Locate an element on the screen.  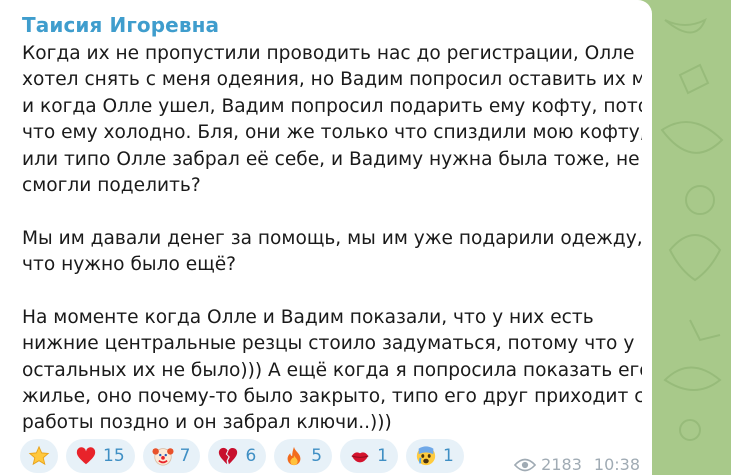
sender-name: Таисия Игоревна is located at coordinates (120, 25).